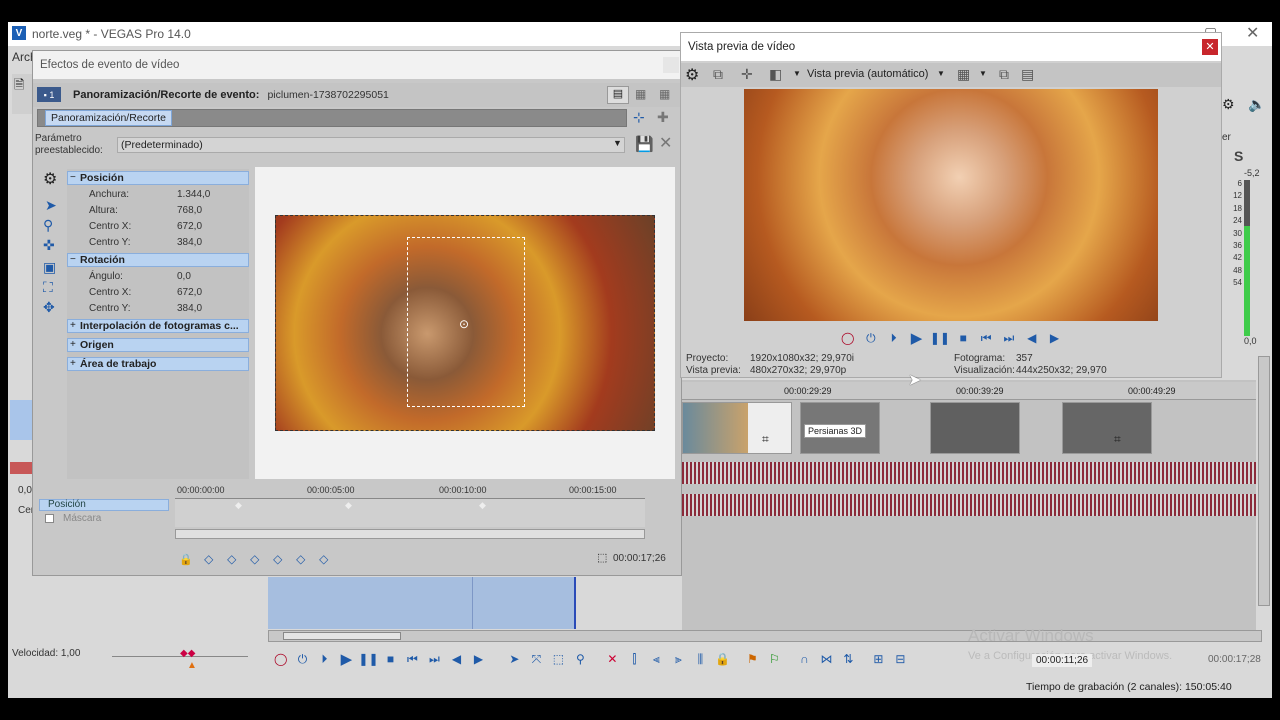 This screenshot has width=1280, height=720. Describe the element at coordinates (612, 659) in the screenshot. I see `delete-icon: ✕` at that location.